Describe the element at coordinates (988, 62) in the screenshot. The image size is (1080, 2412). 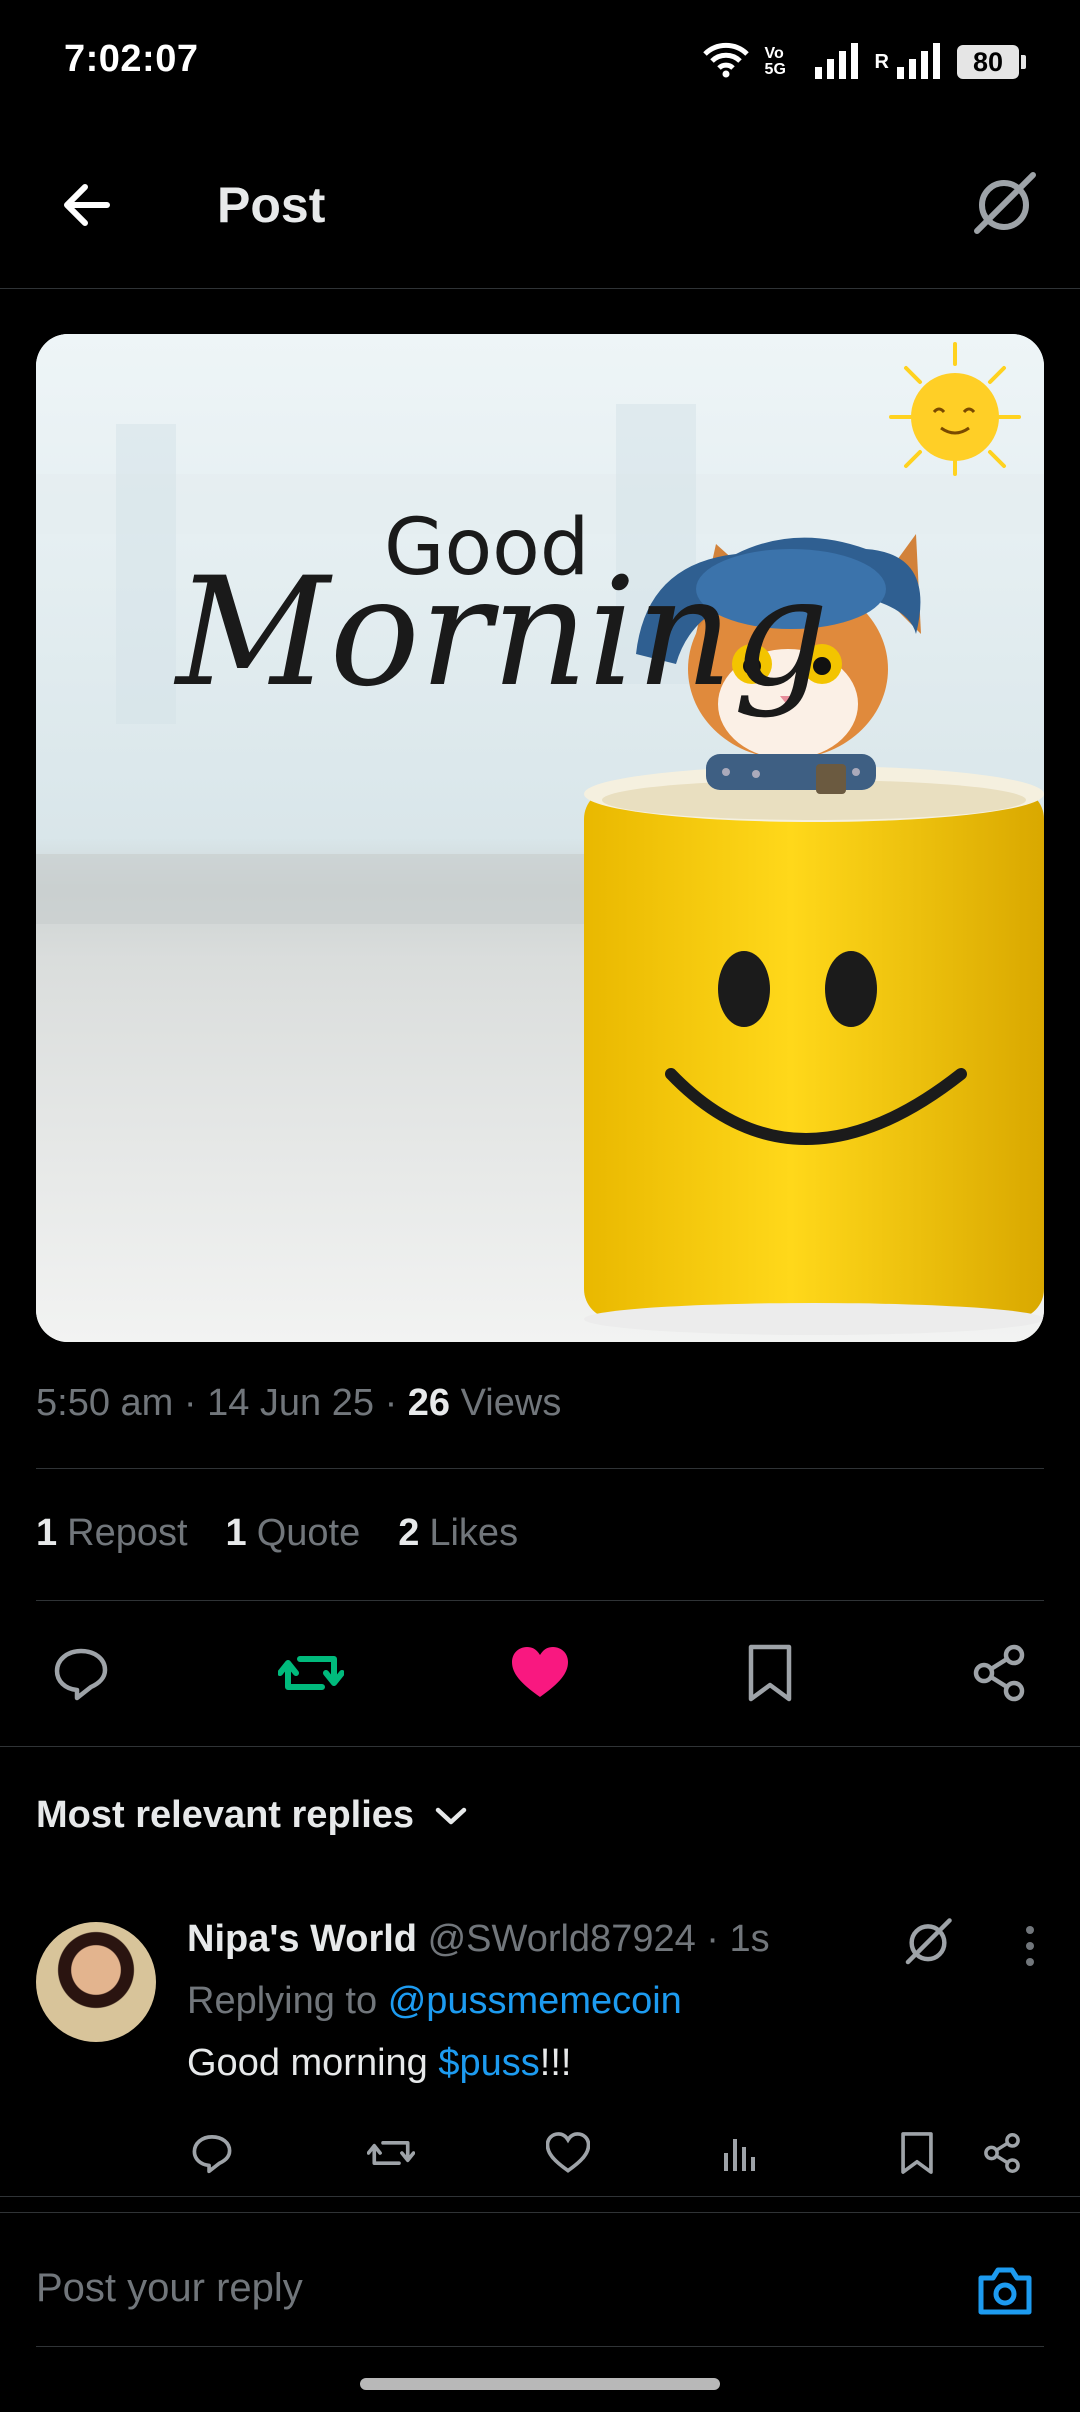
I see `battery-indicator: 80` at that location.